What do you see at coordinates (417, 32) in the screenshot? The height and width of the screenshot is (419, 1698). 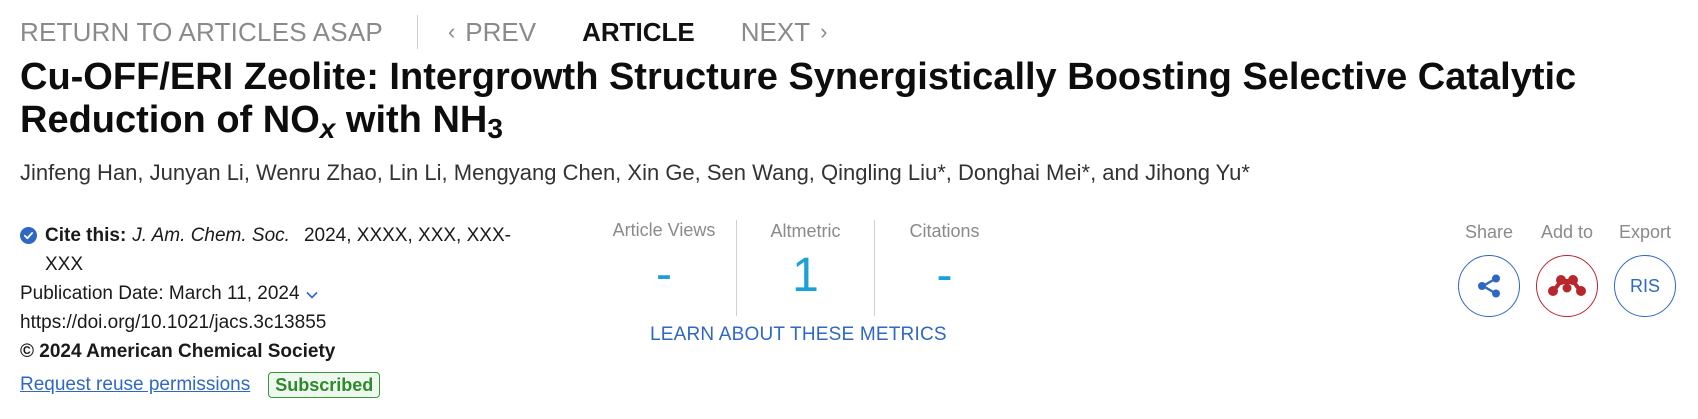 I see `nav-divider` at bounding box center [417, 32].